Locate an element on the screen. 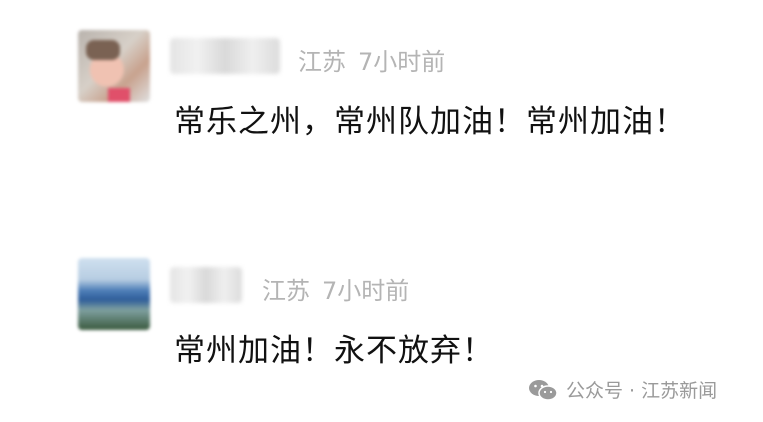 This screenshot has width=763, height=422. watermark-text: 公众号 · 江苏新闻 is located at coordinates (642, 391).